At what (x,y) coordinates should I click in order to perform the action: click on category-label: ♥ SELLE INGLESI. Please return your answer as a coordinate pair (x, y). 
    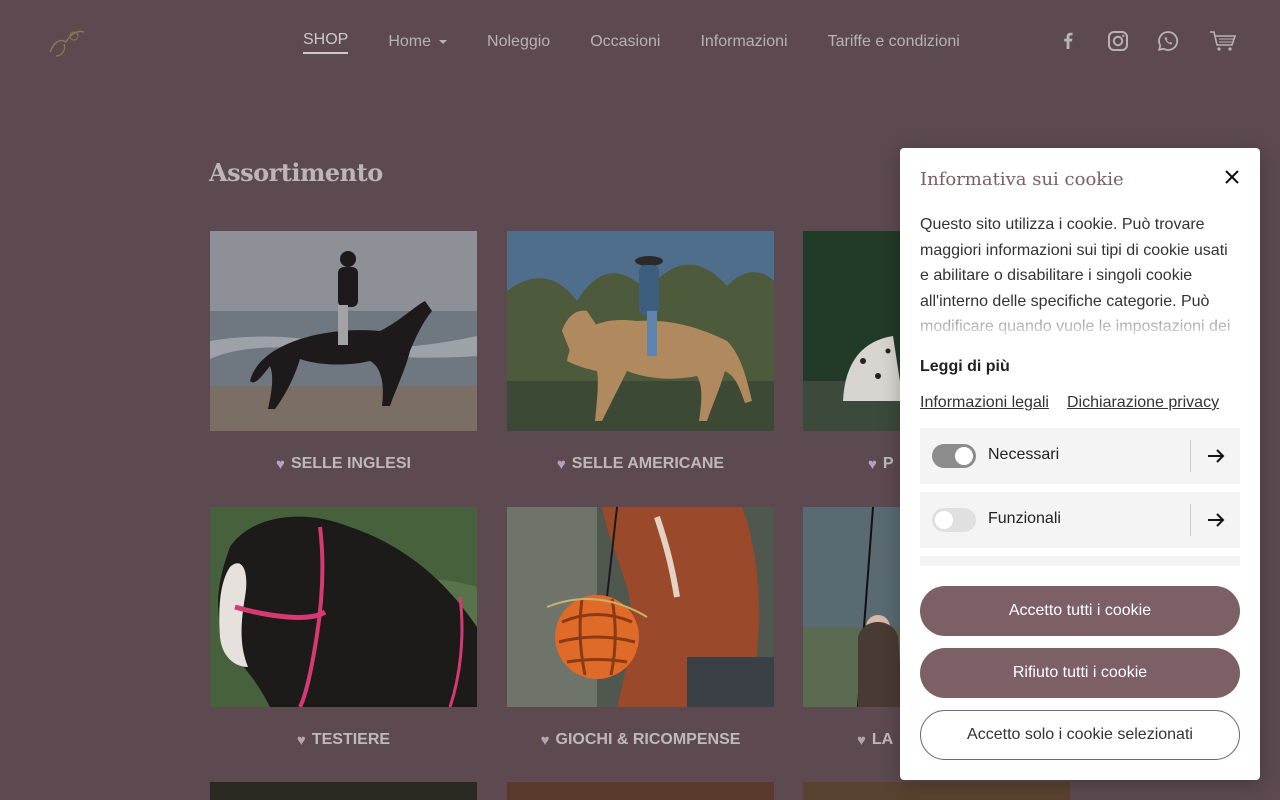
    Looking at the image, I should click on (343, 464).